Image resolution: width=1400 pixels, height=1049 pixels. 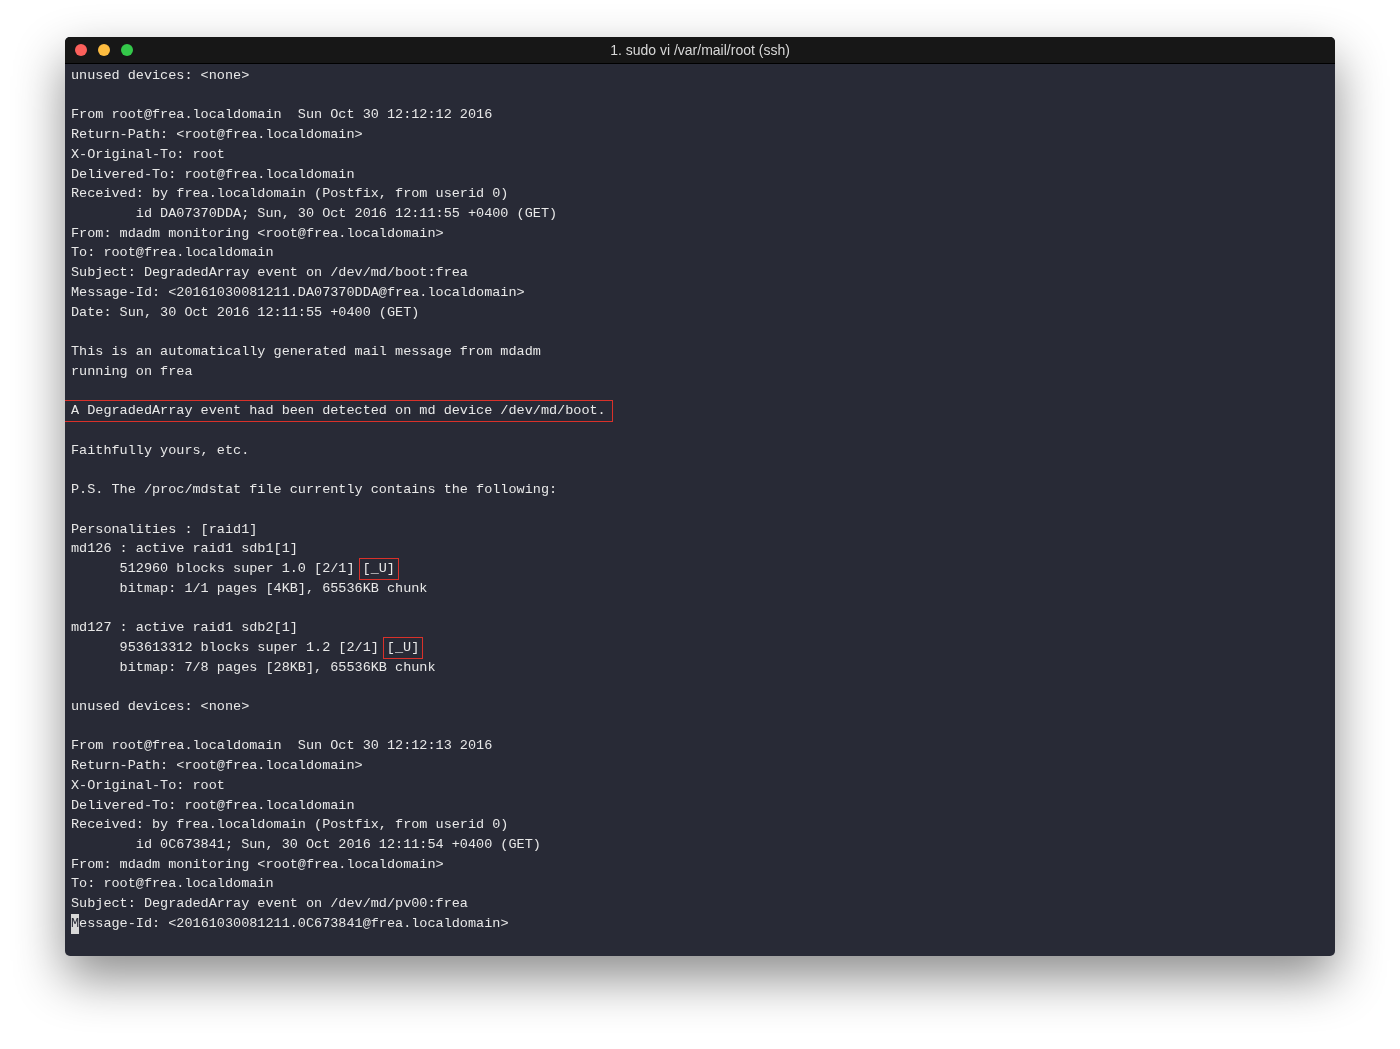 I want to click on terminal-text: id DA07370DDA; Sun, 30 Oct 2016 12:11:55 +0400 (GET), so click(x=346, y=214).